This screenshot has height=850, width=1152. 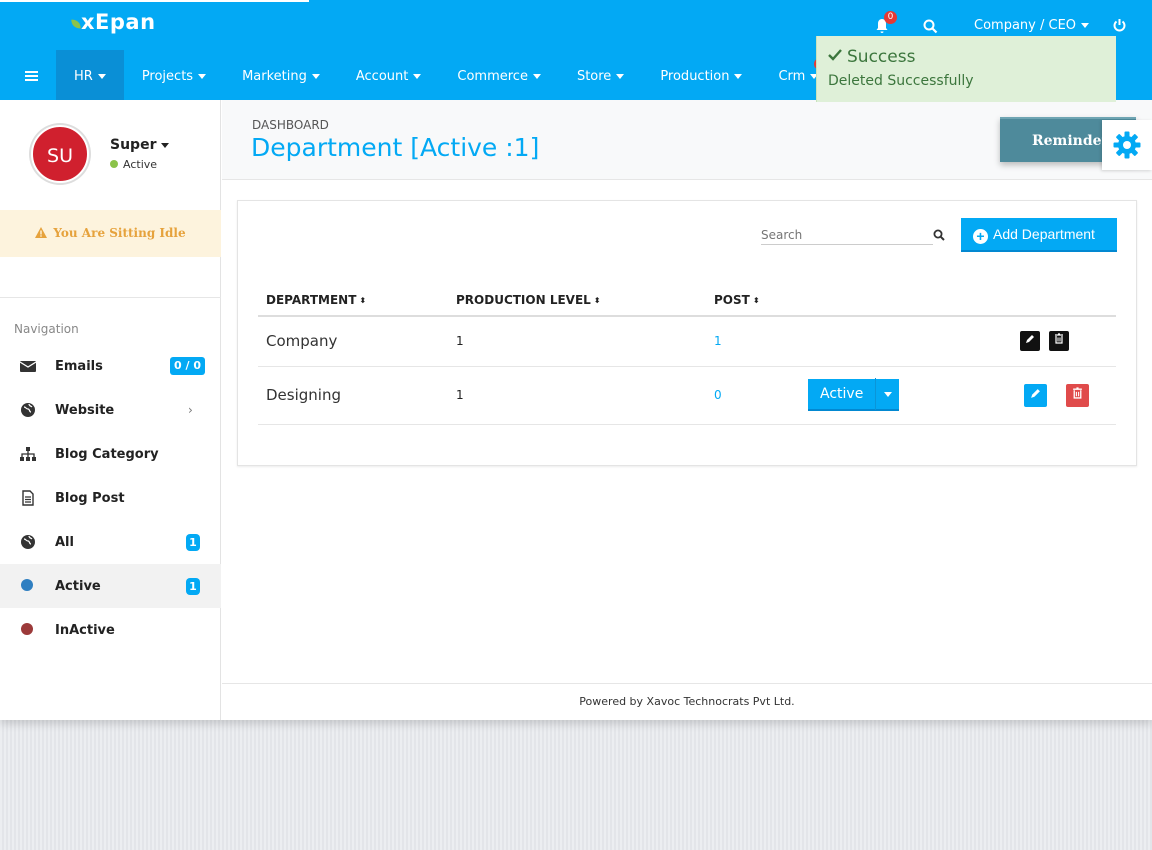 I want to click on active-count-badge: 1, so click(x=193, y=586).